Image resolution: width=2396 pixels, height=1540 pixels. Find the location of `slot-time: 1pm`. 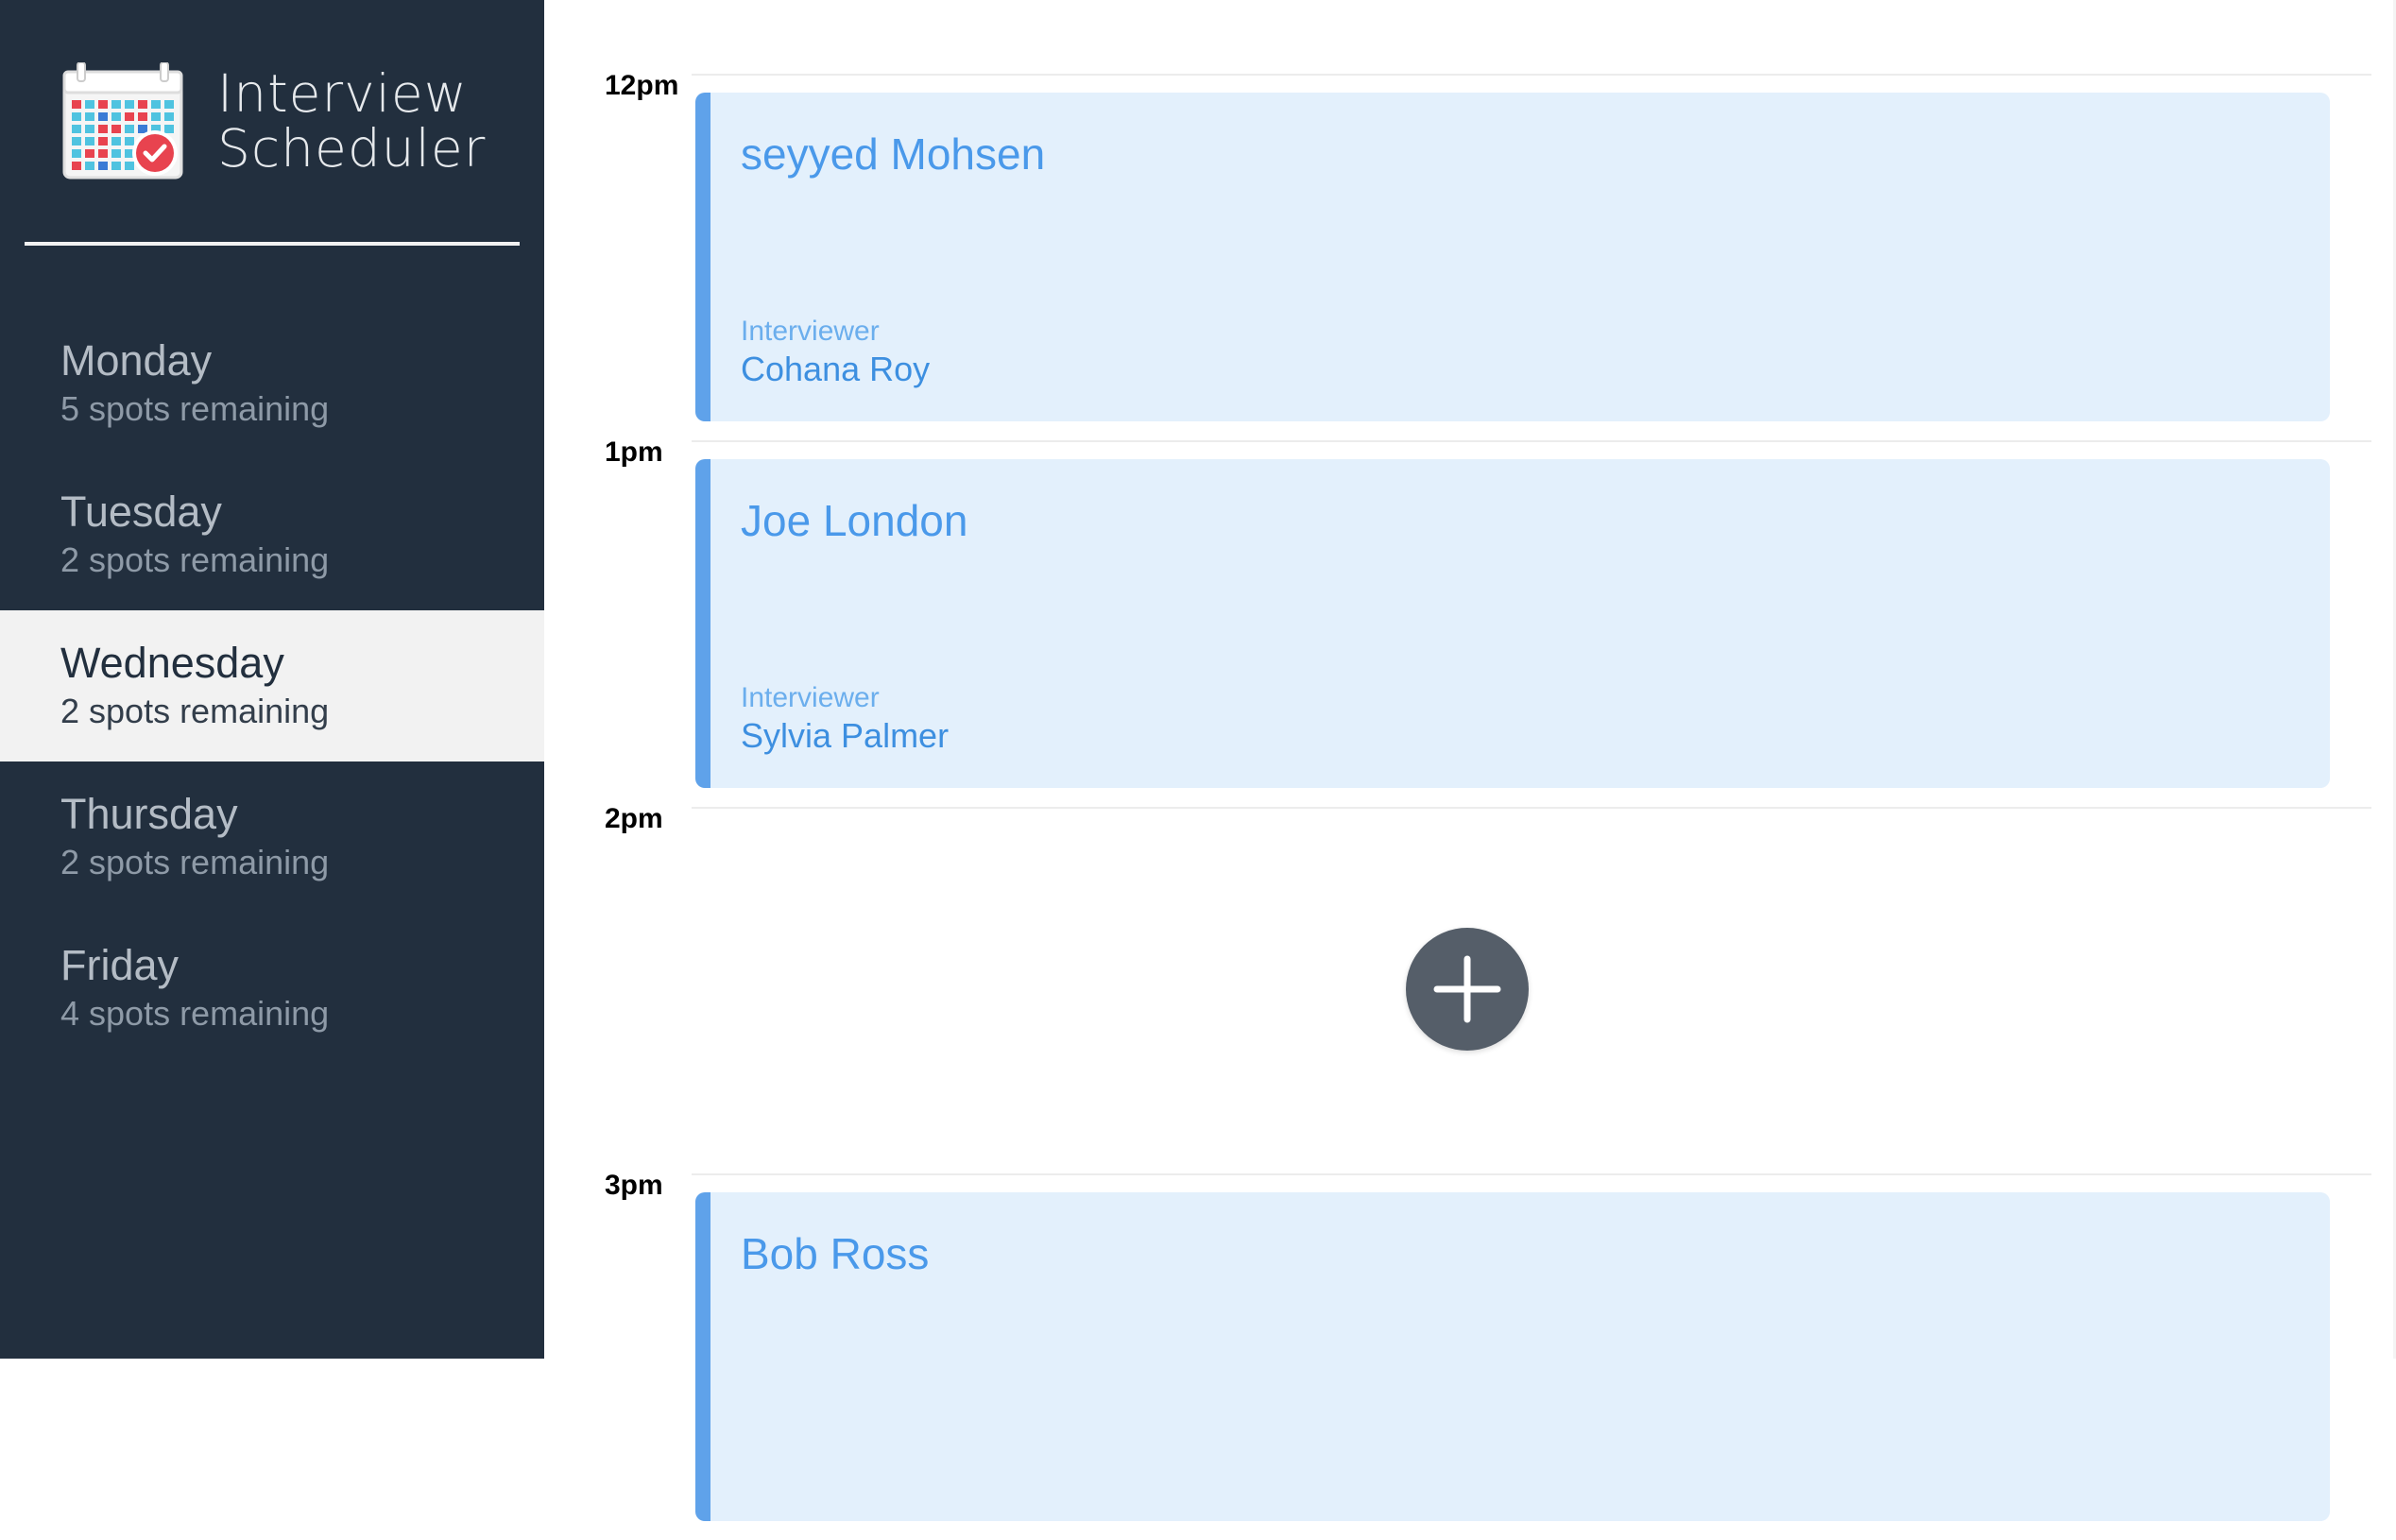

slot-time: 1pm is located at coordinates (634, 452).